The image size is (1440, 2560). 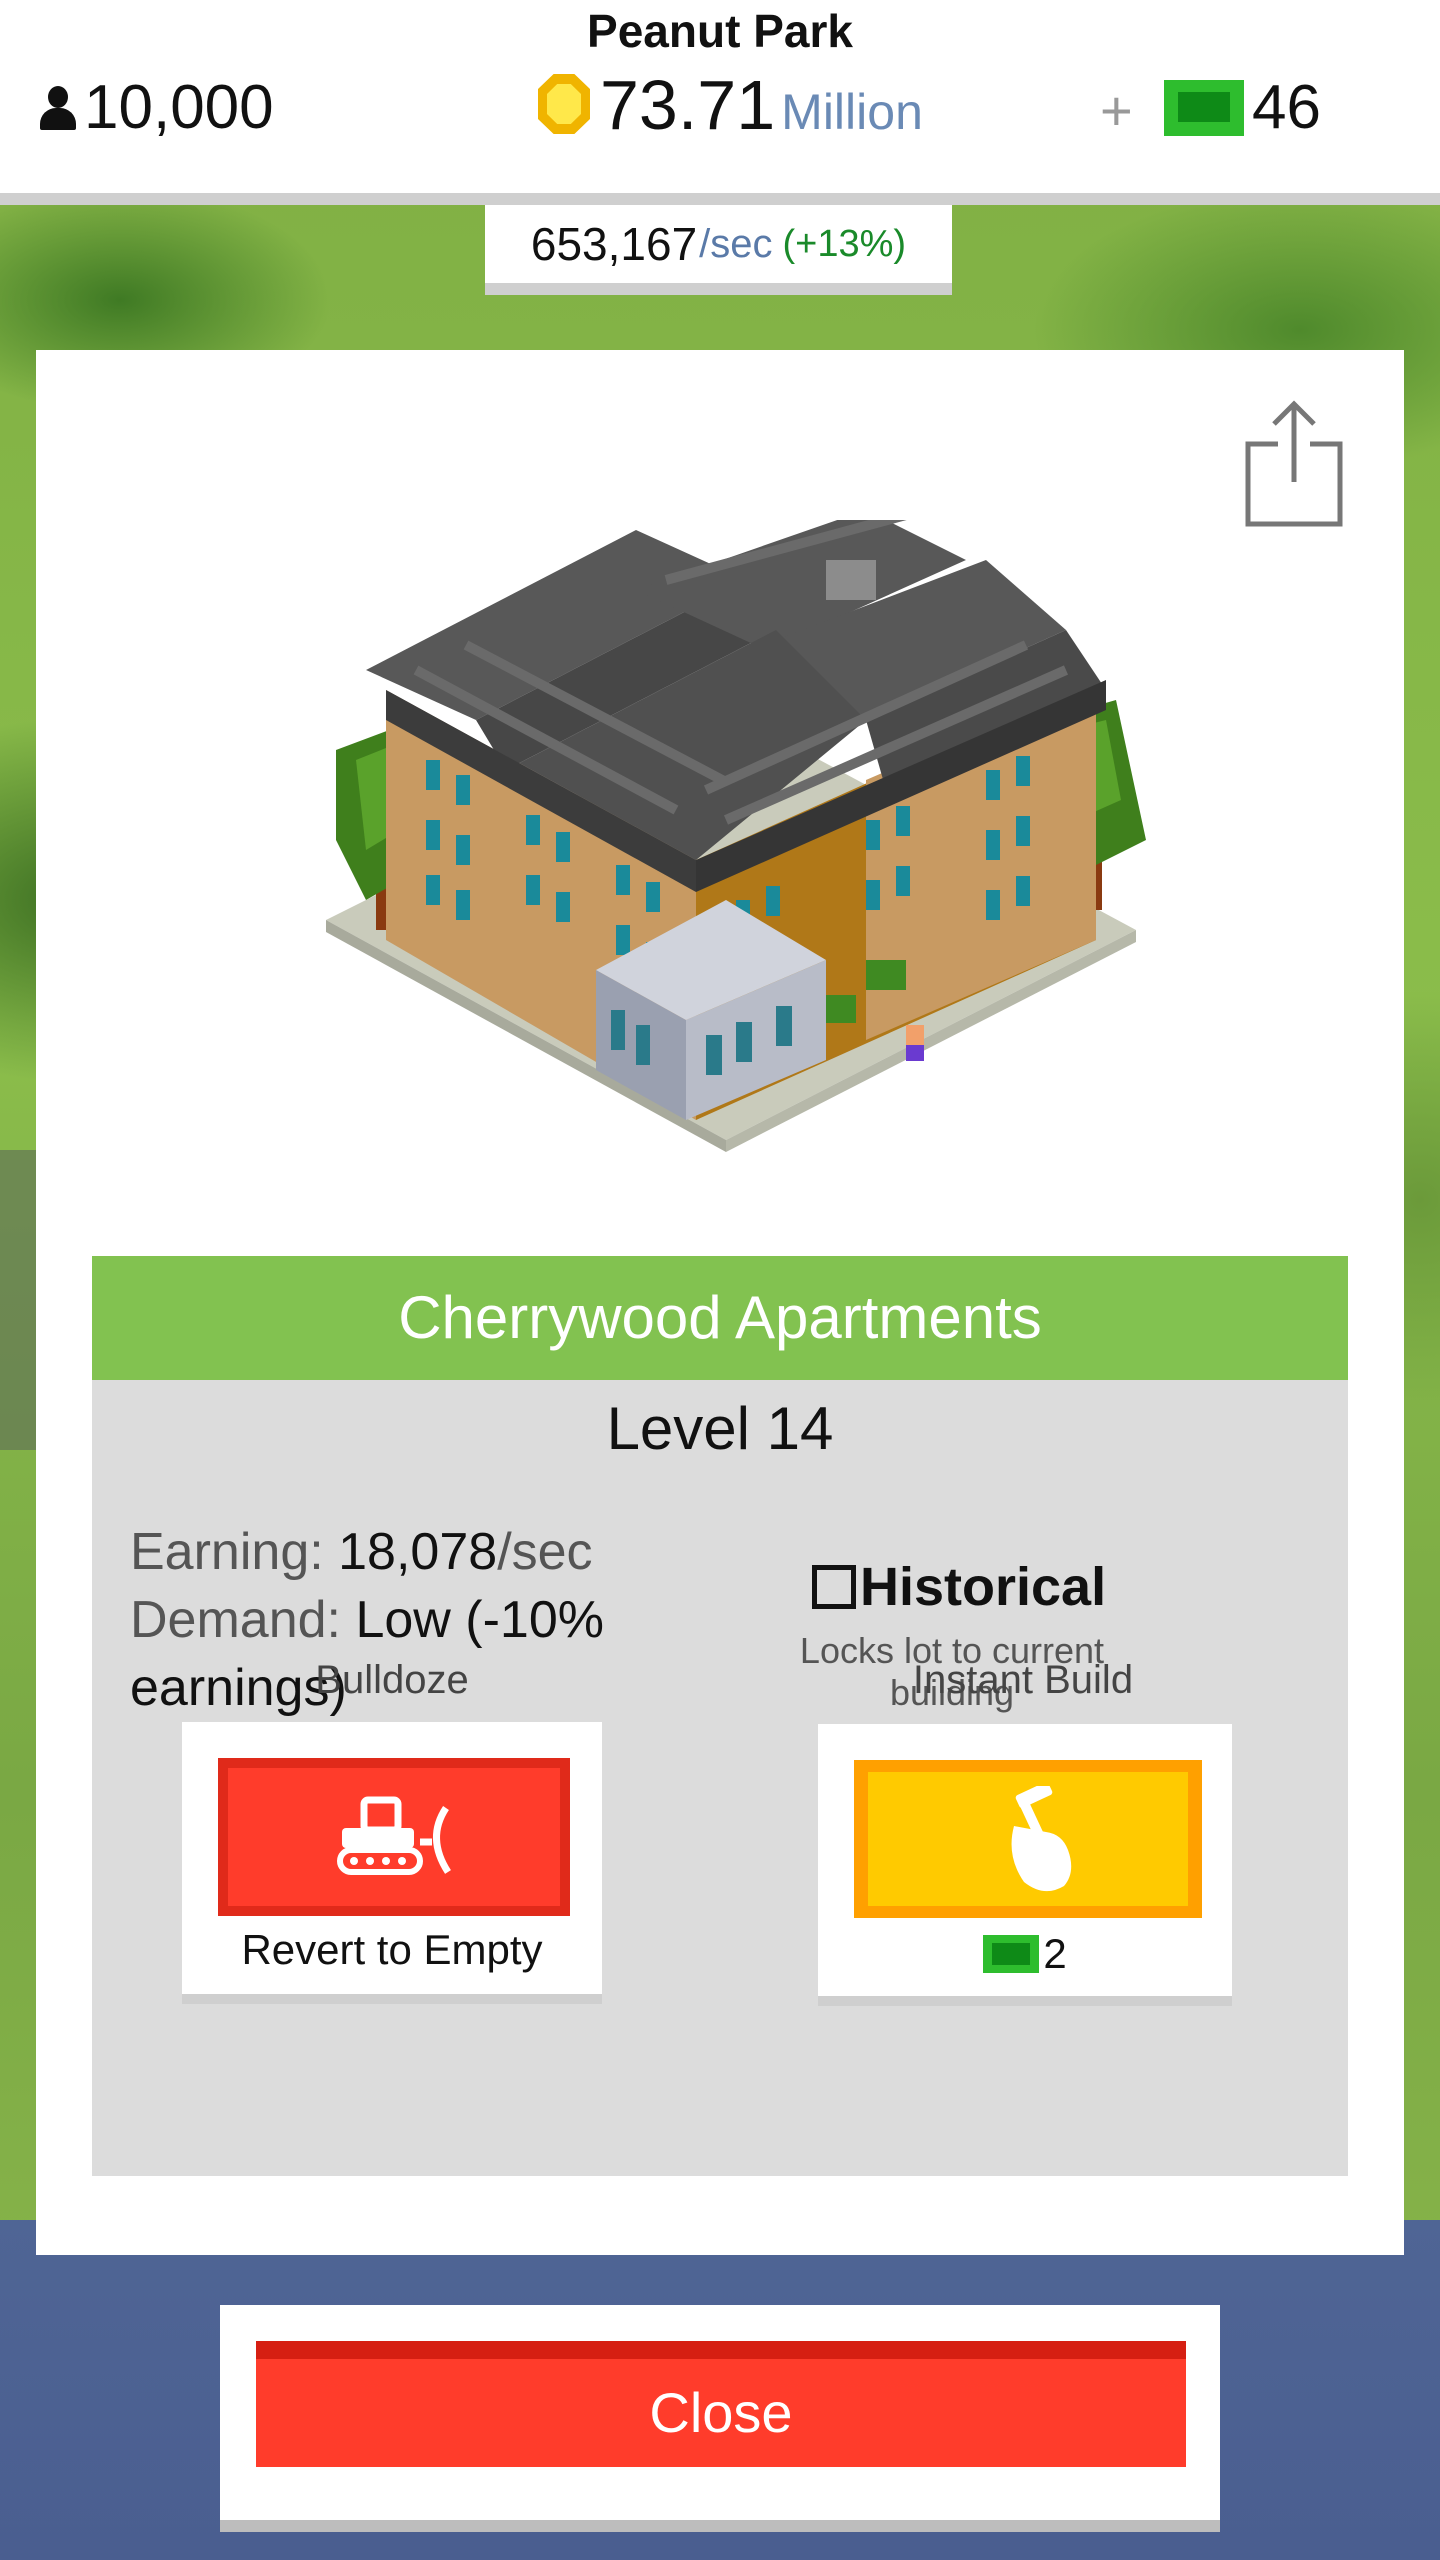 What do you see at coordinates (720, 1318) in the screenshot?
I see `building-name: Cherrywood Apartments` at bounding box center [720, 1318].